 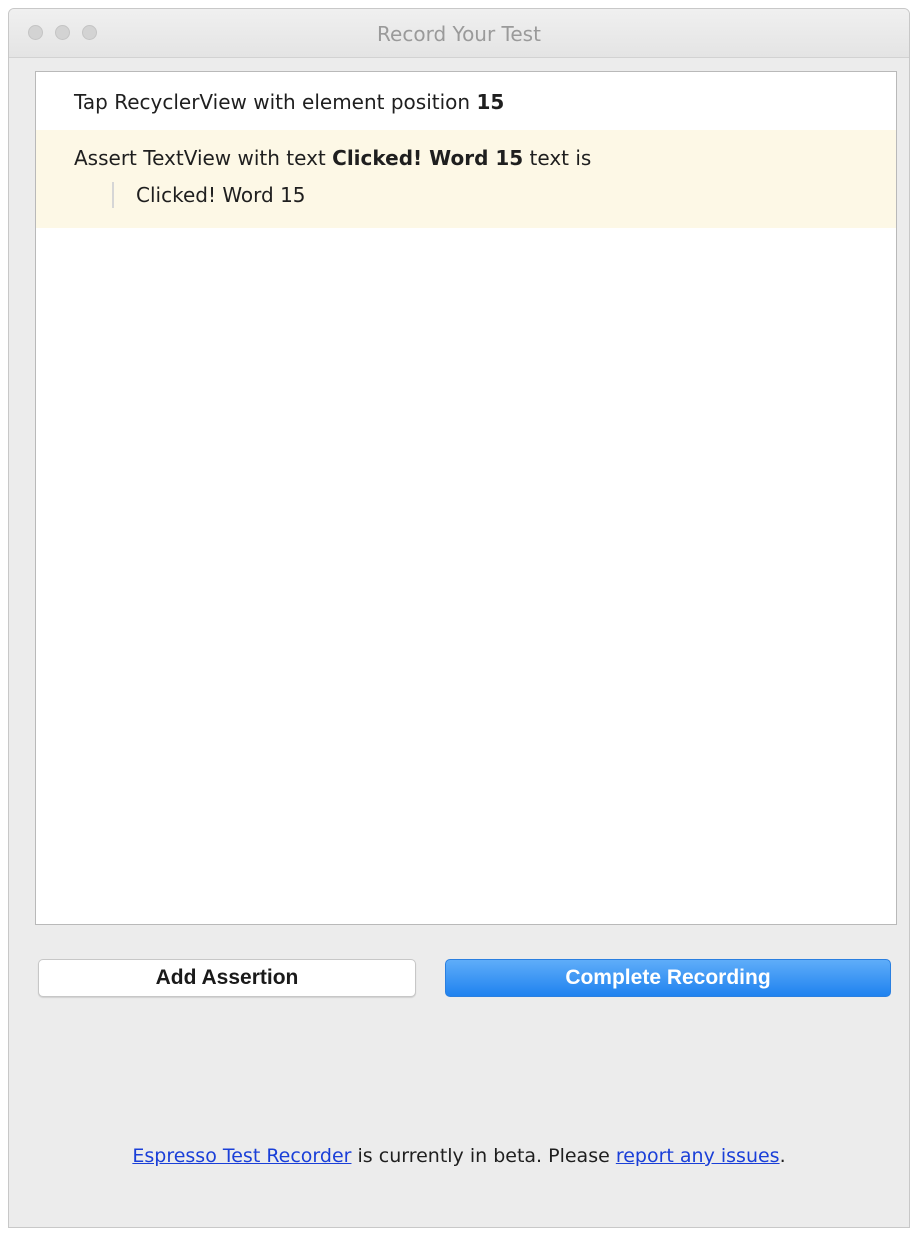 I want to click on title-bar: Record Your Test, so click(x=459, y=33).